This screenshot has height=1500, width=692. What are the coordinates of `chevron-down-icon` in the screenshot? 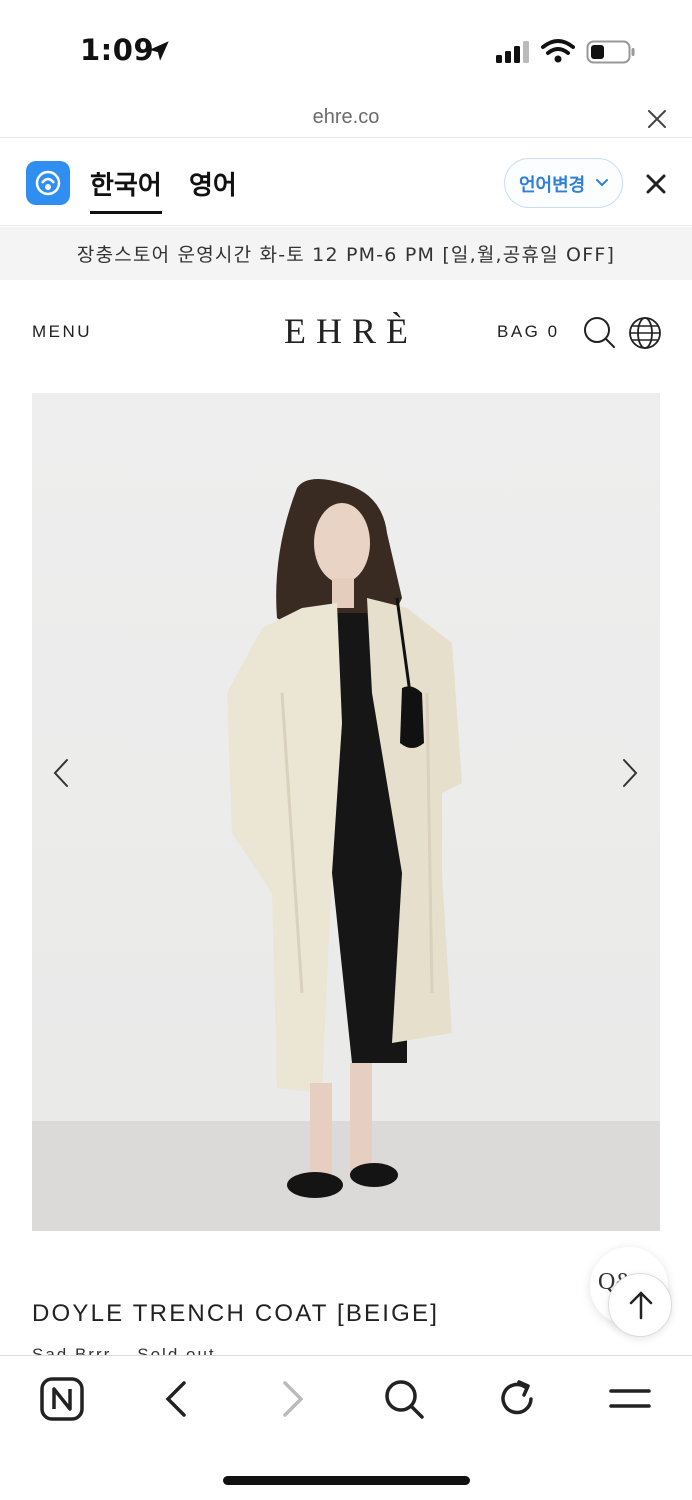 It's located at (602, 183).